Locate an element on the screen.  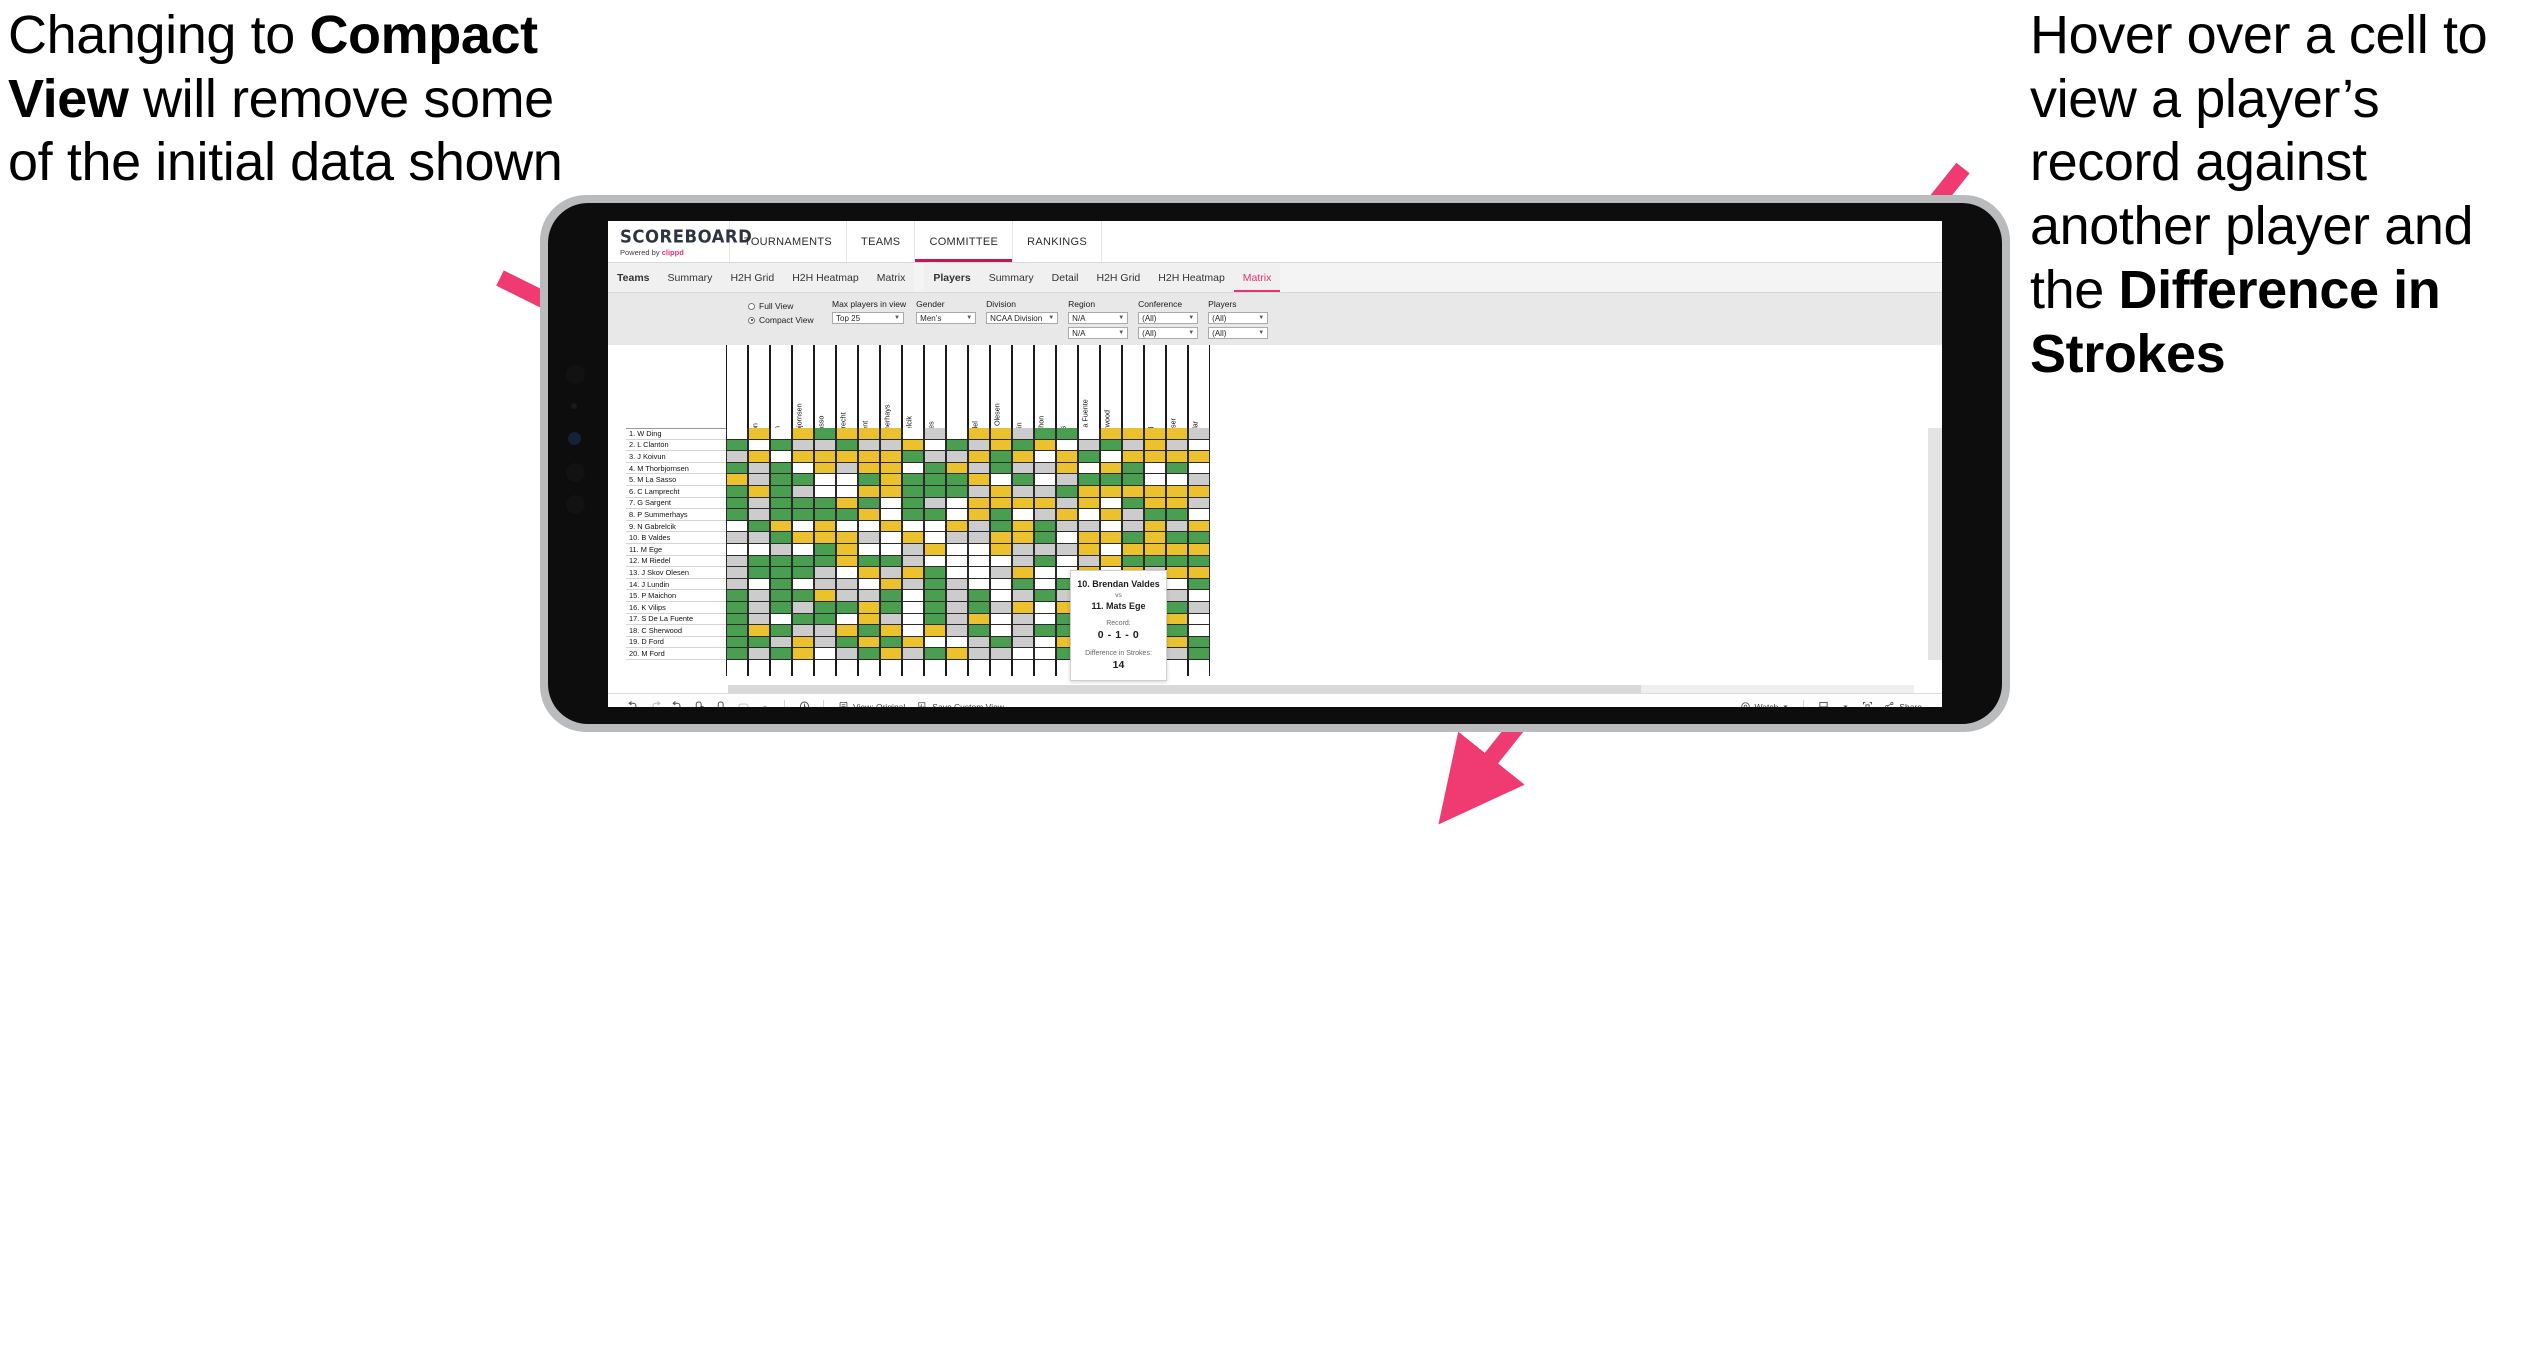
radio-circle-compact-view is located at coordinates (751, 320).